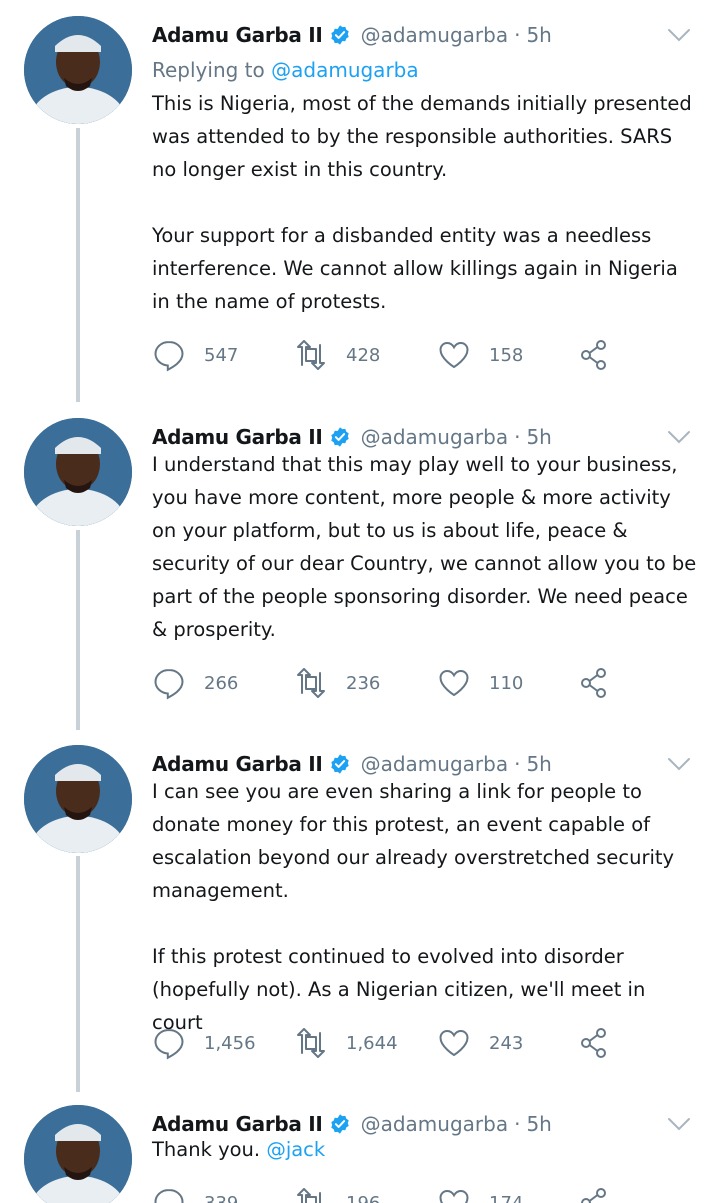 The height and width of the screenshot is (1203, 720). I want to click on like-count: 243, so click(506, 1043).